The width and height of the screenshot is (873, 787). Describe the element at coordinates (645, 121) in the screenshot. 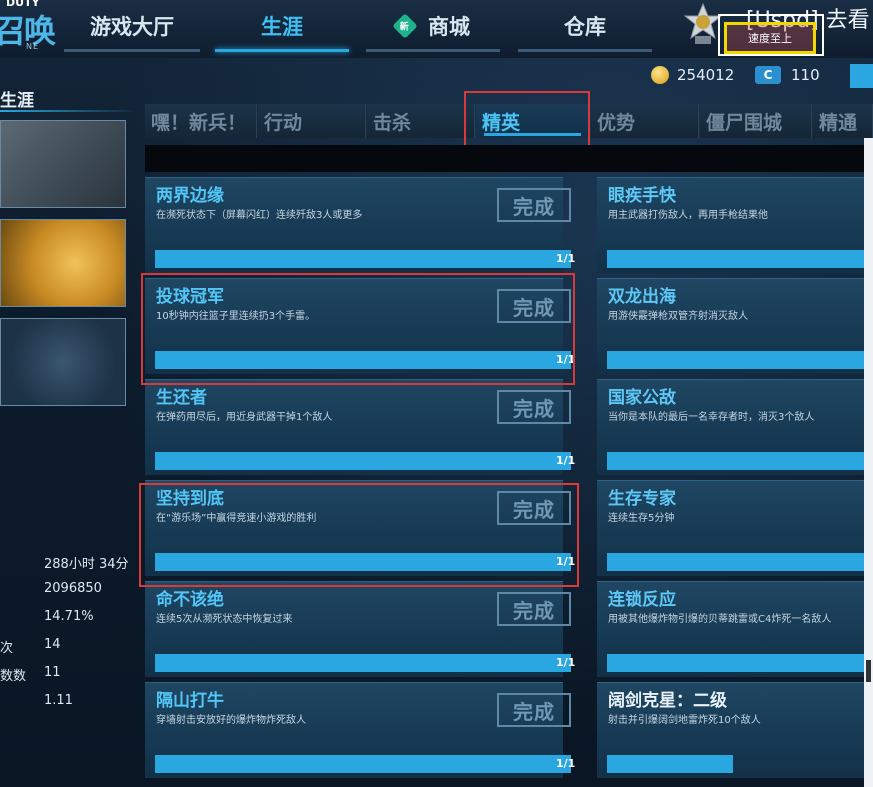

I see `subtab-advantage: 优势` at that location.